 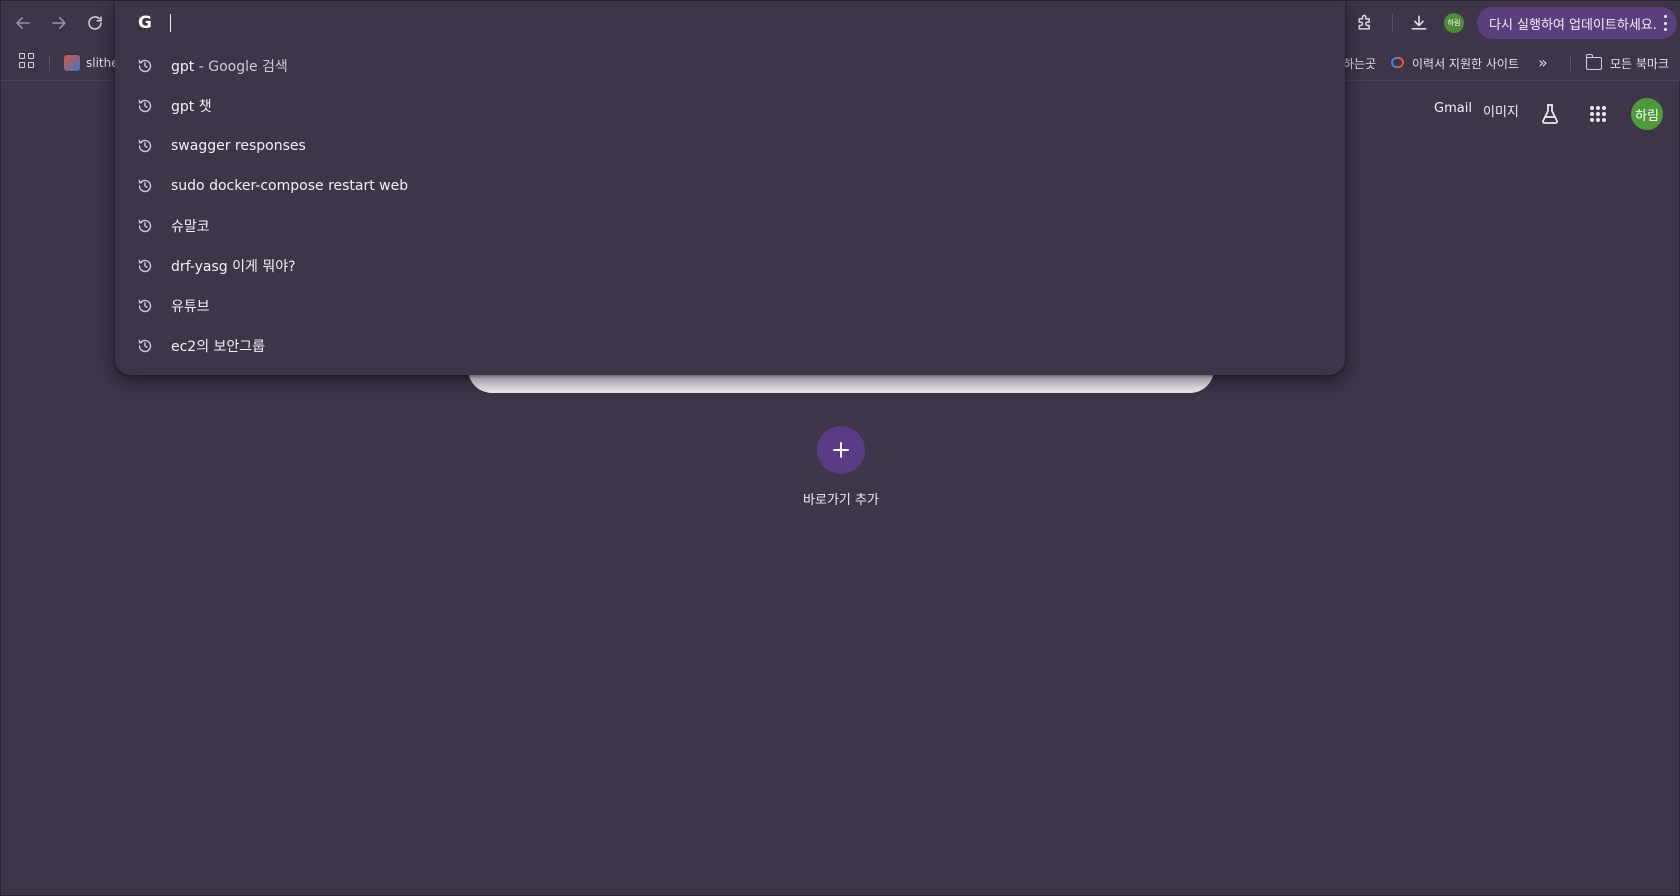 I want to click on bookmark-label: 이력서 지원한 사이트, so click(x=1465, y=63).